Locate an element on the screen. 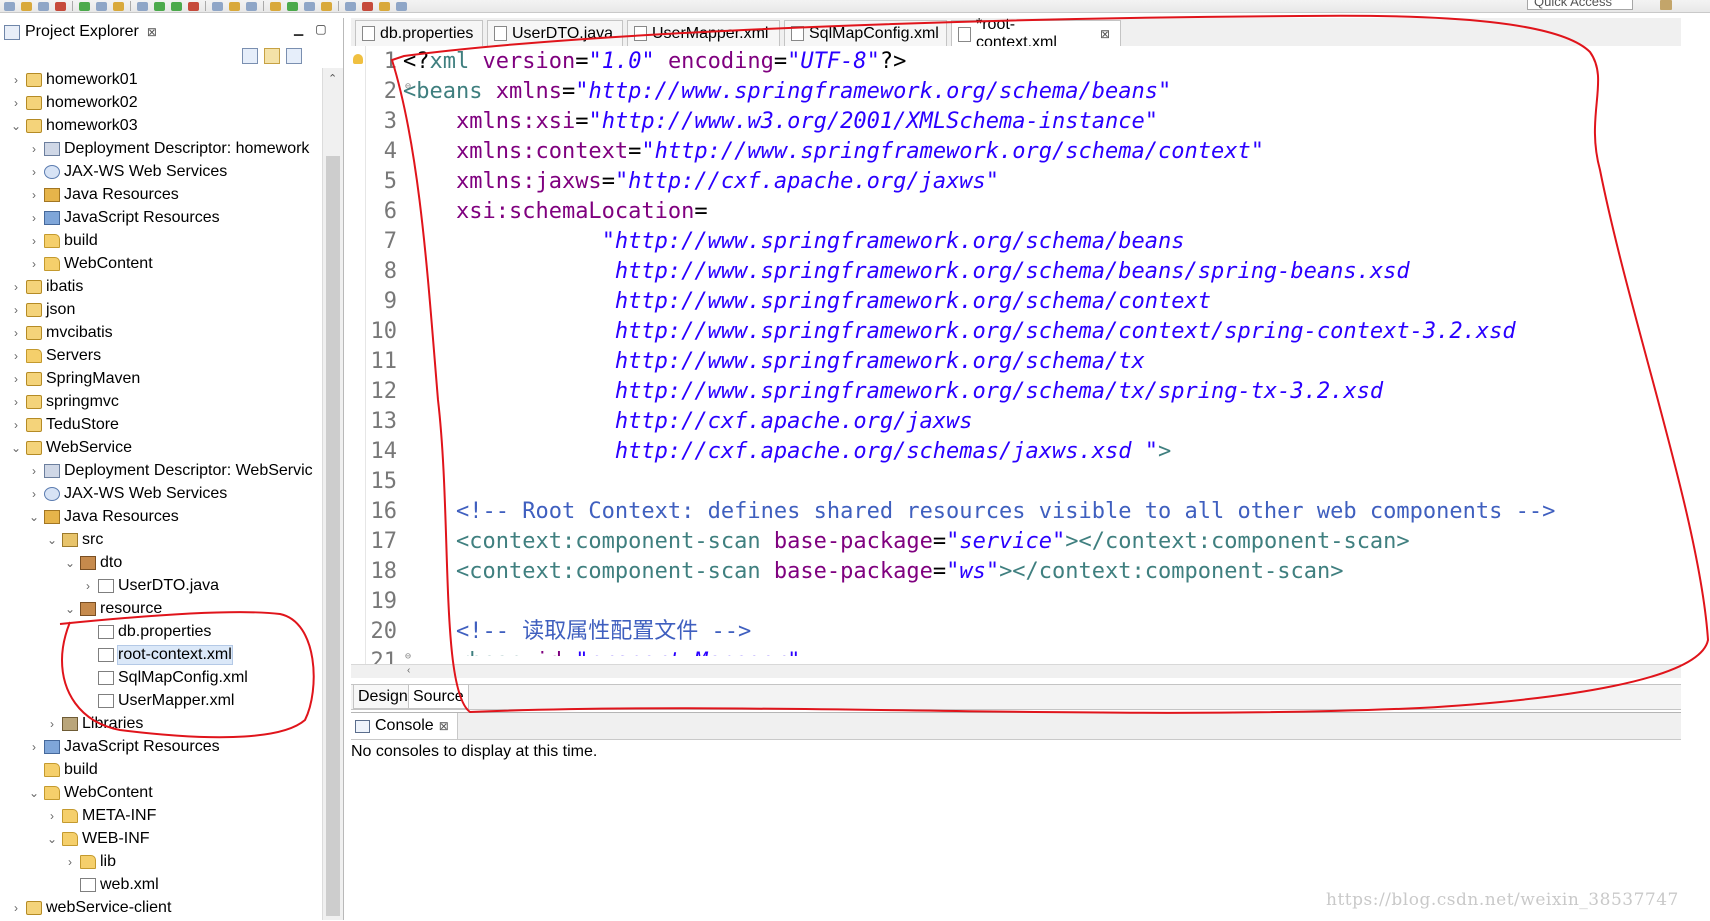 The image size is (1710, 921). tree-item: › Servers is located at coordinates (161, 355).